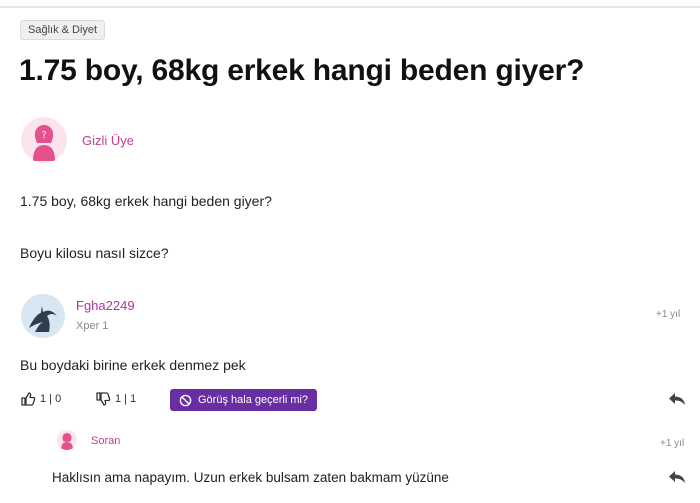  What do you see at coordinates (146, 201) in the screenshot?
I see `question-body-line-1: 1.75 boy, 68kg erkek hangi beden giyer?` at bounding box center [146, 201].